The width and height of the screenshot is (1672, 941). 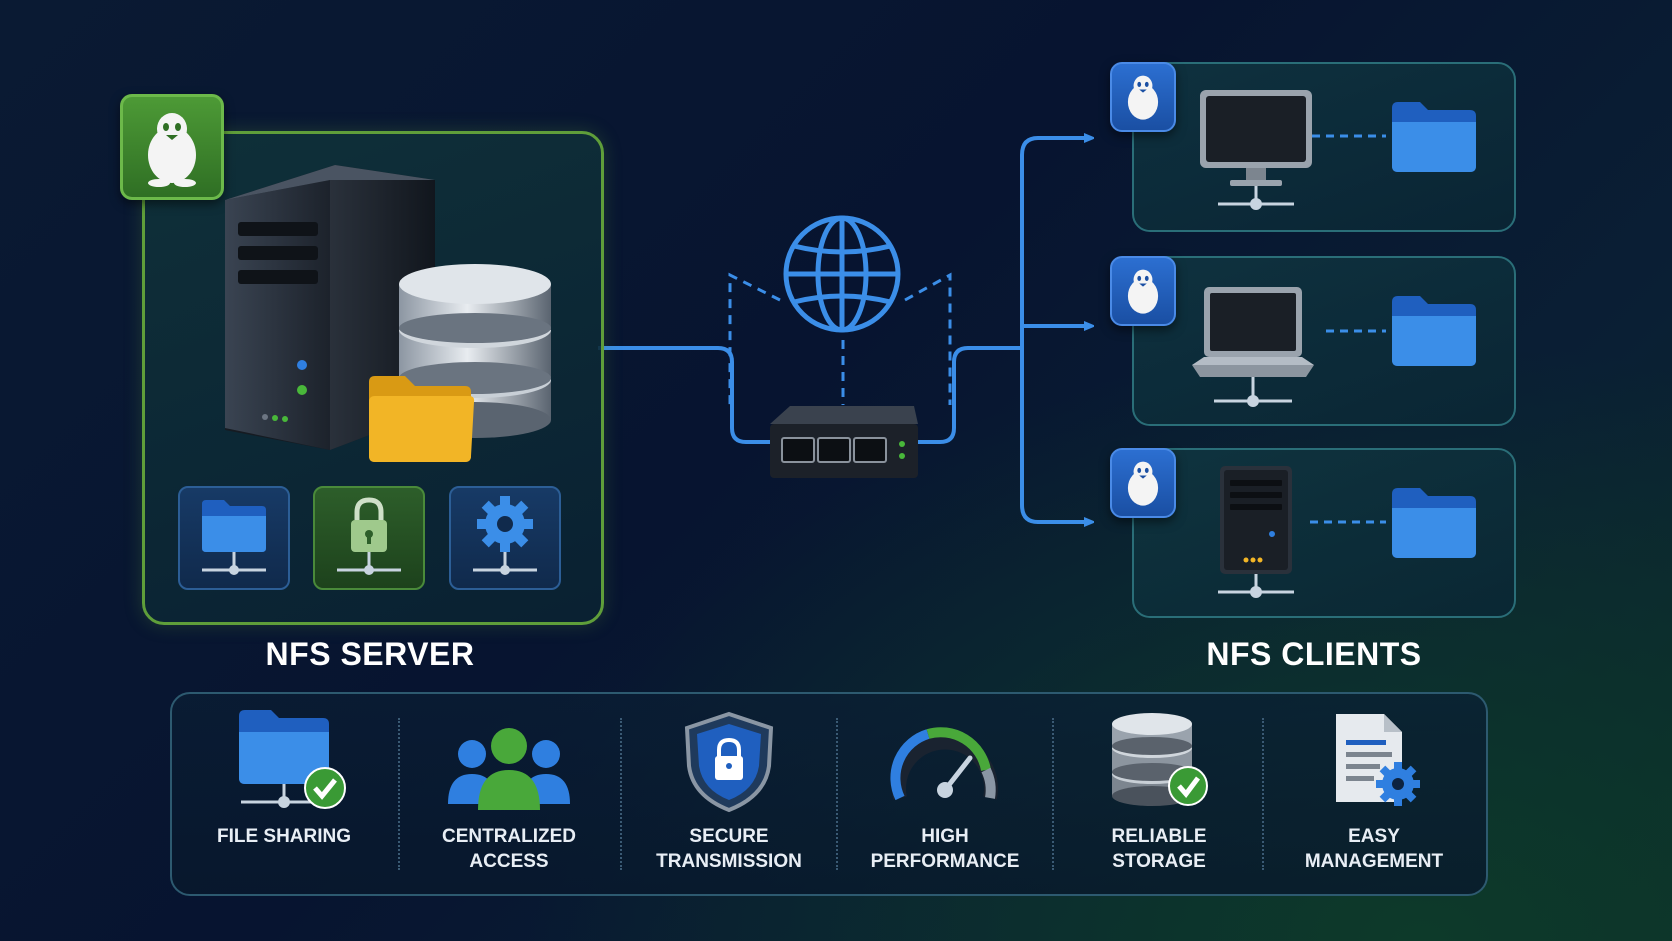 What do you see at coordinates (1160, 759) in the screenshot?
I see `database-check-icon` at bounding box center [1160, 759].